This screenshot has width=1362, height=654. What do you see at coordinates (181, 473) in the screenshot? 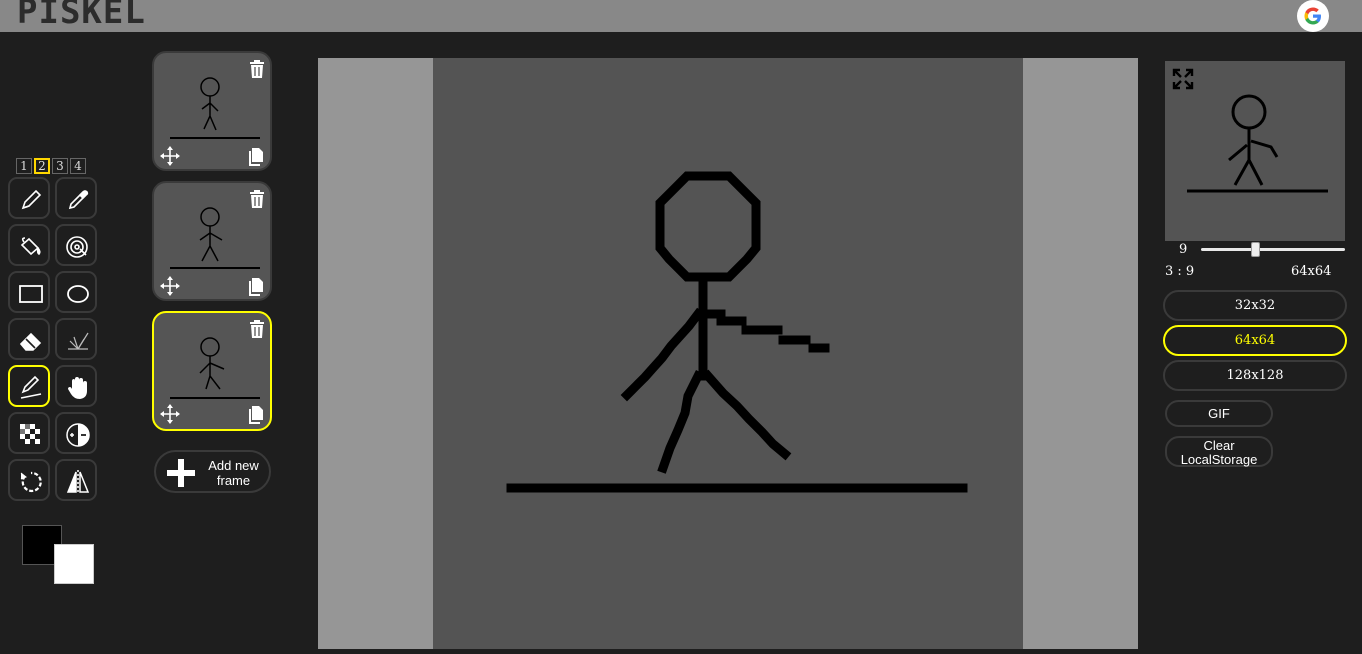
I see `plus-icon` at bounding box center [181, 473].